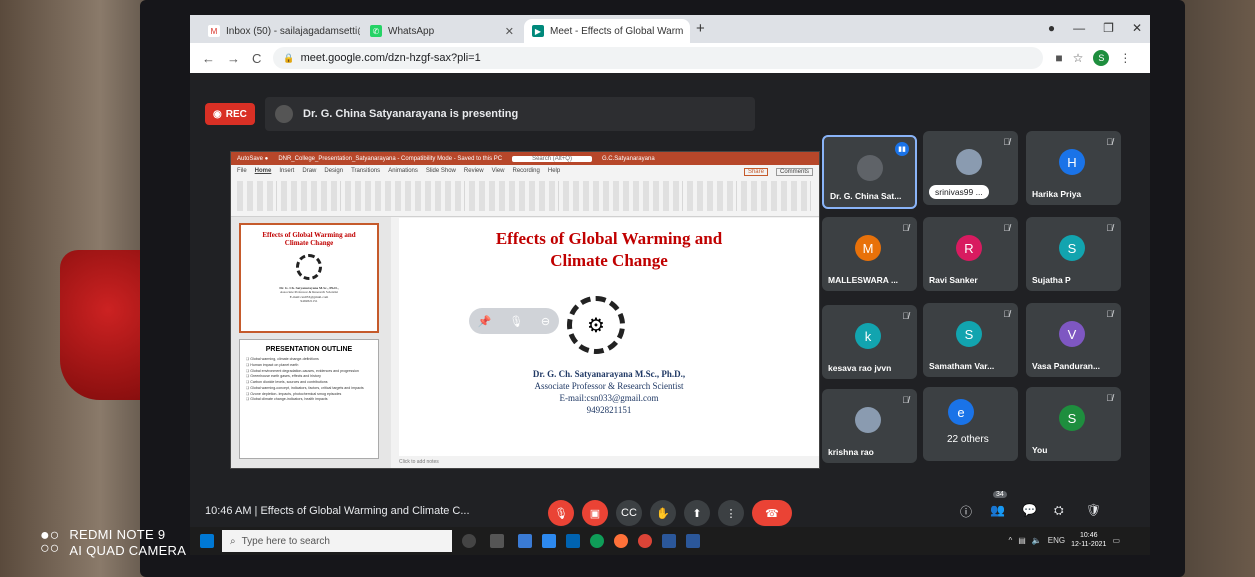 The width and height of the screenshot is (1255, 577). I want to click on volume-icon: 🔈, so click(1037, 540).